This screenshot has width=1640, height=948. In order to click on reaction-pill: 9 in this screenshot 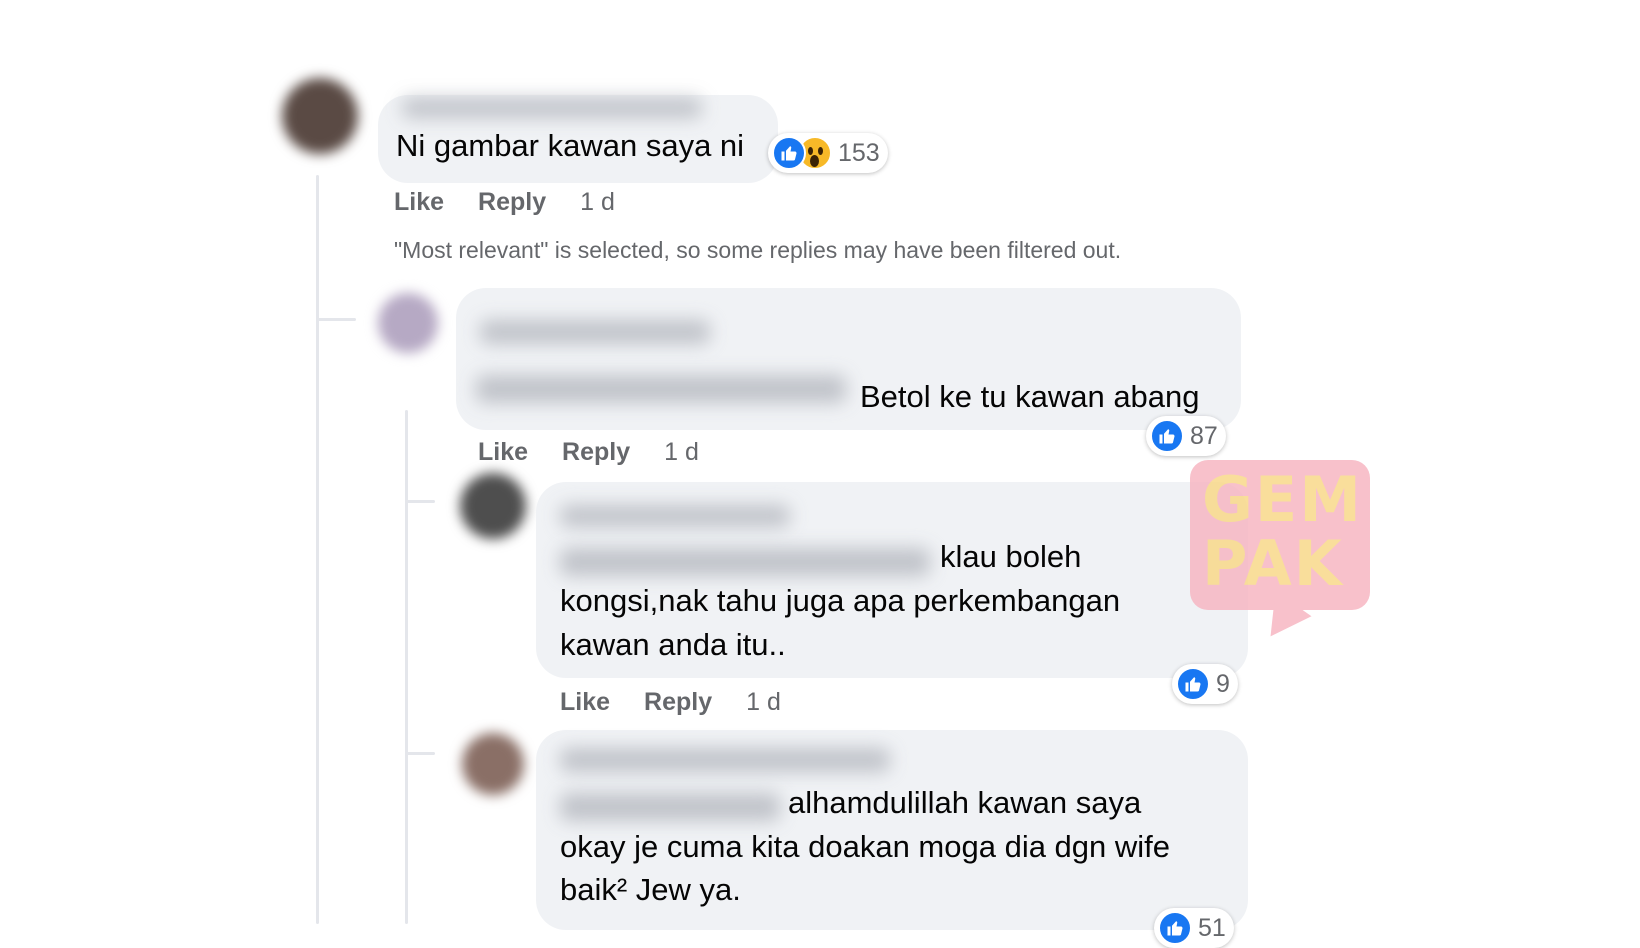, I will do `click(1205, 684)`.